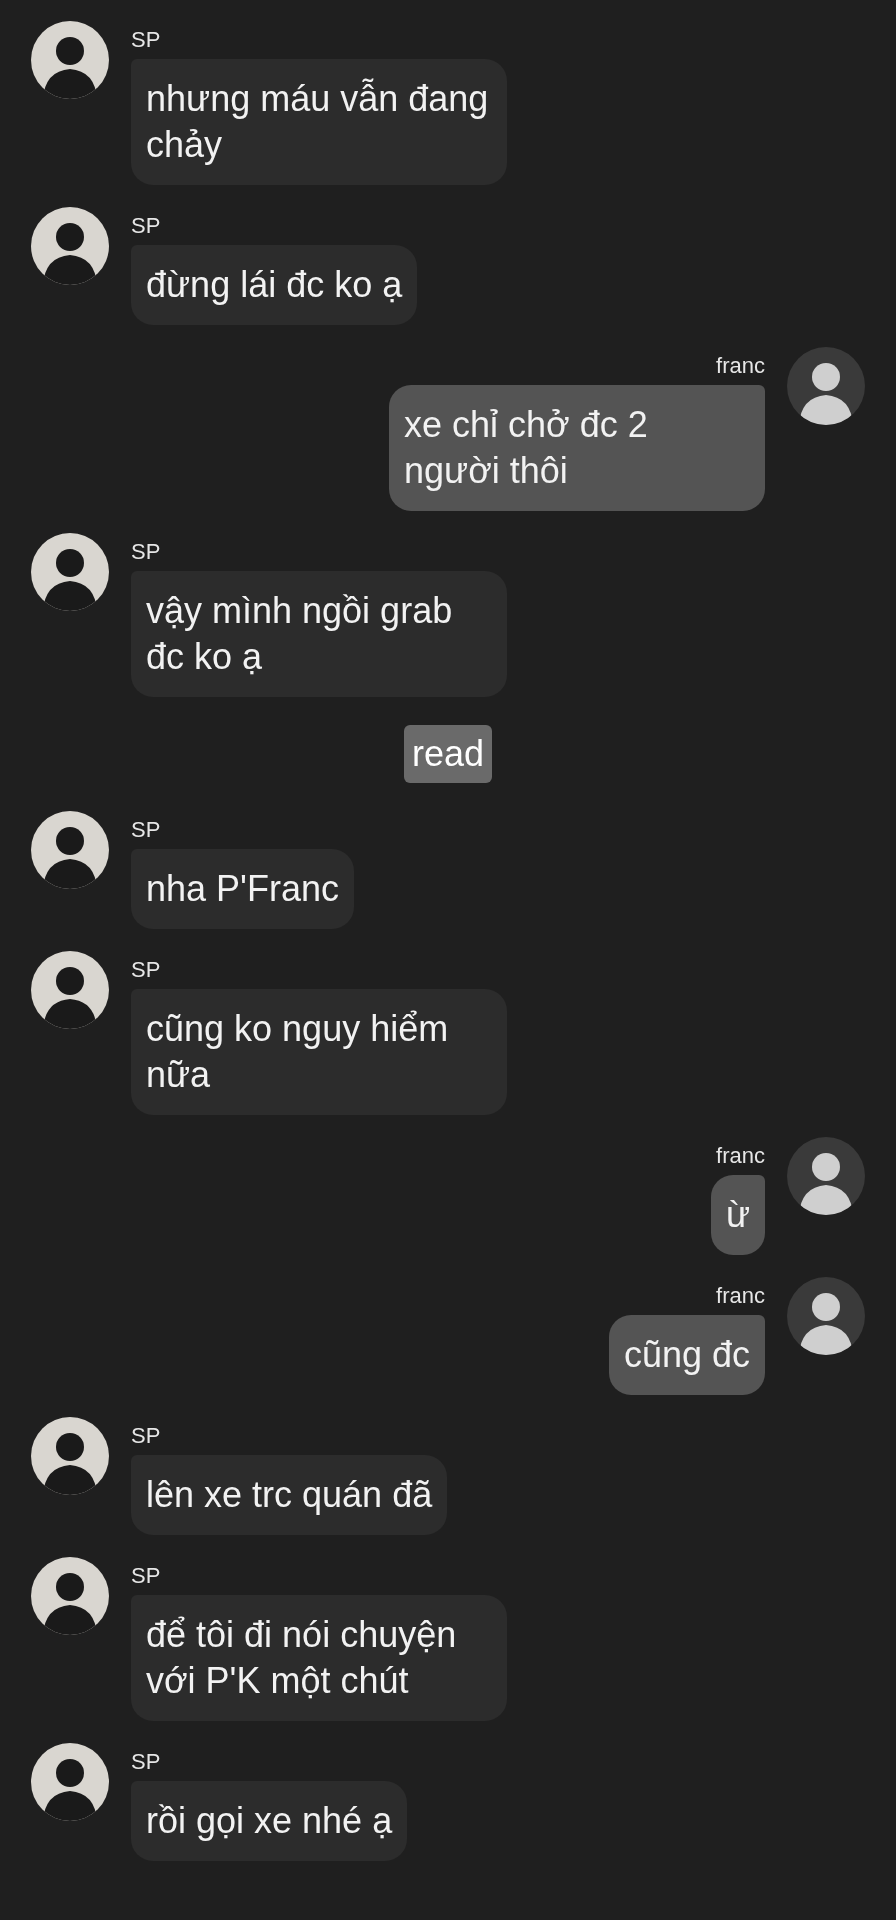 Image resolution: width=896 pixels, height=1920 pixels. What do you see at coordinates (686, 1355) in the screenshot?
I see `message-bubble: cũng đc` at bounding box center [686, 1355].